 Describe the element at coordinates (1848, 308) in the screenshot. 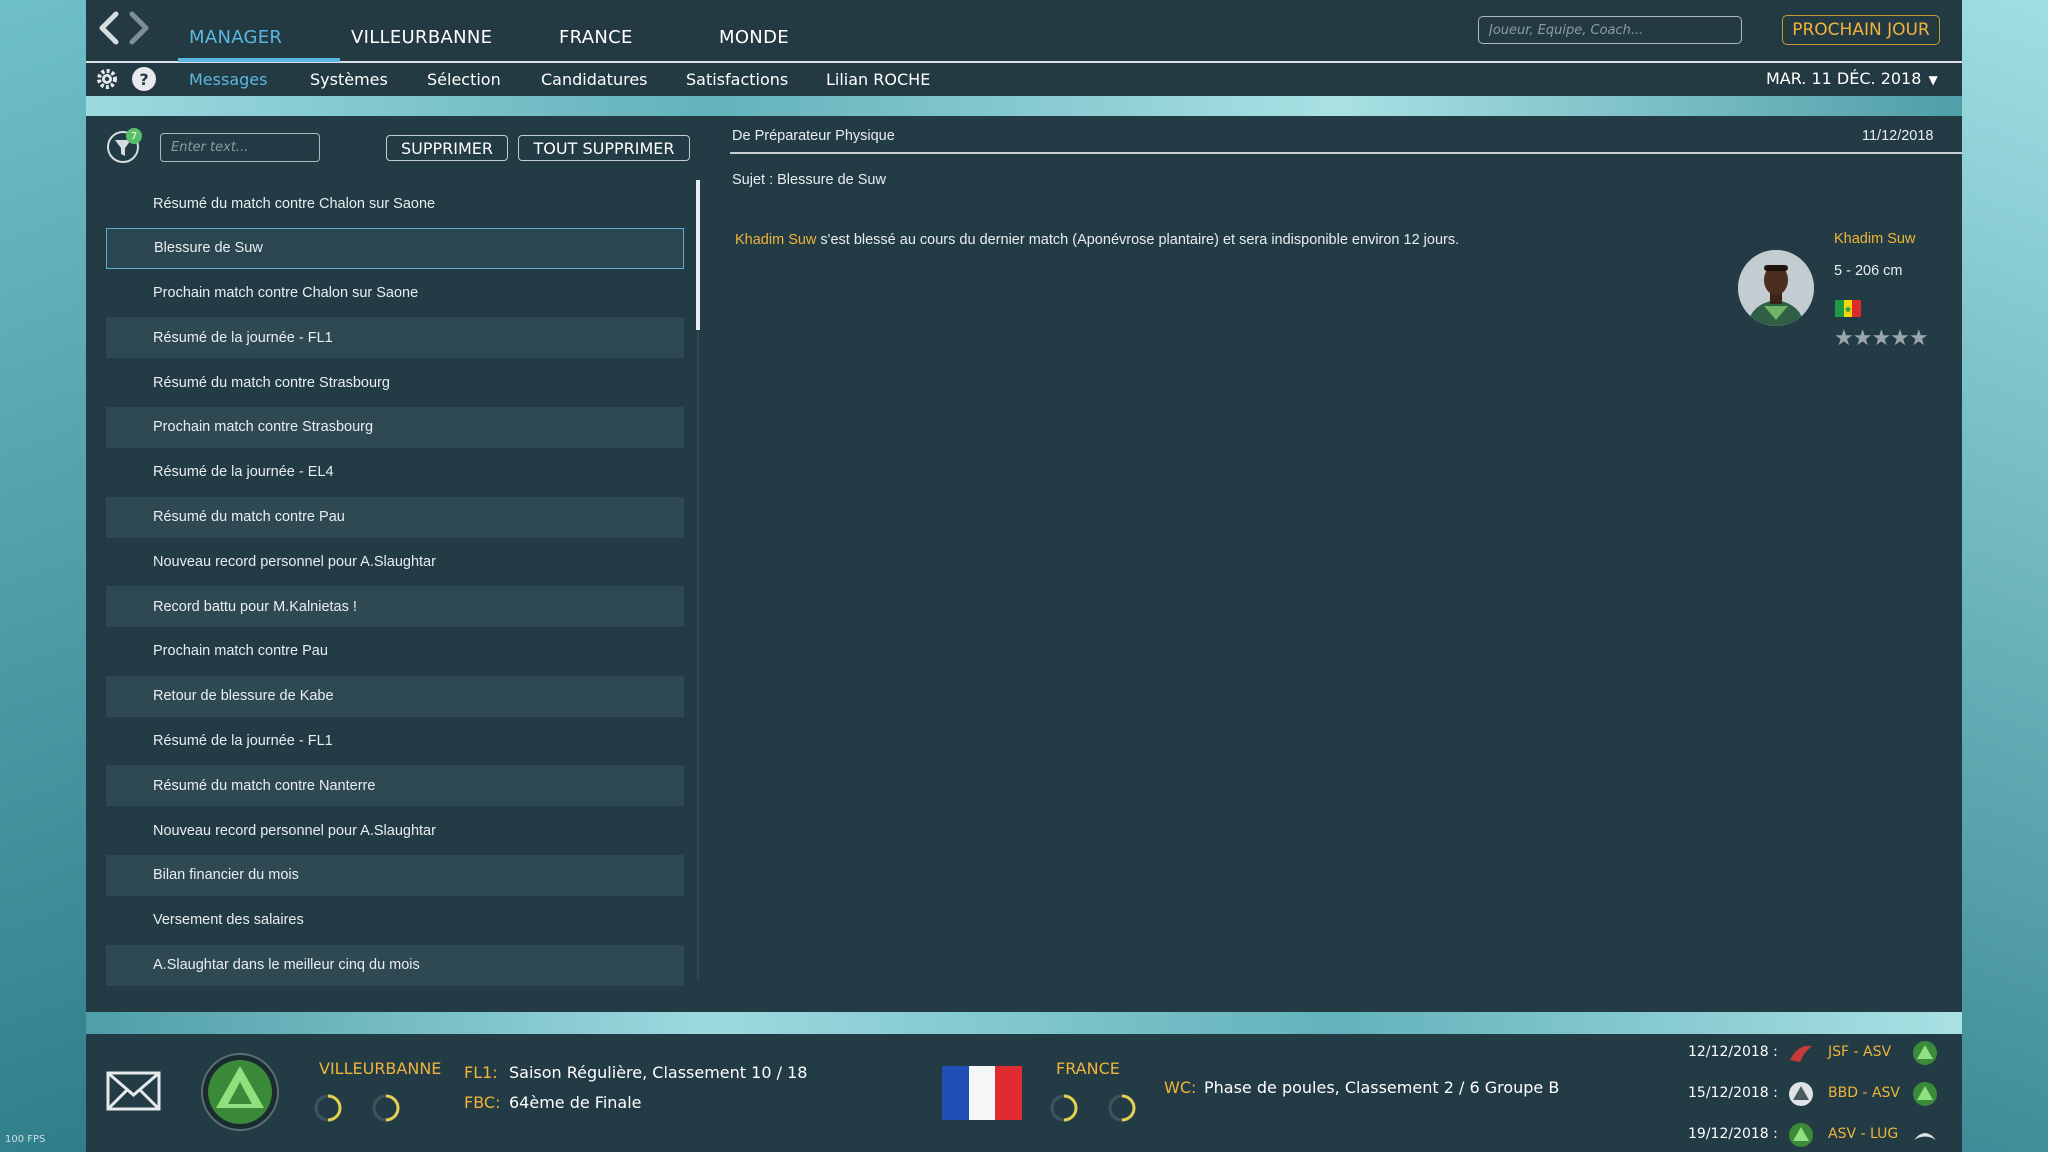

I see `senegal-flag-icon` at that location.